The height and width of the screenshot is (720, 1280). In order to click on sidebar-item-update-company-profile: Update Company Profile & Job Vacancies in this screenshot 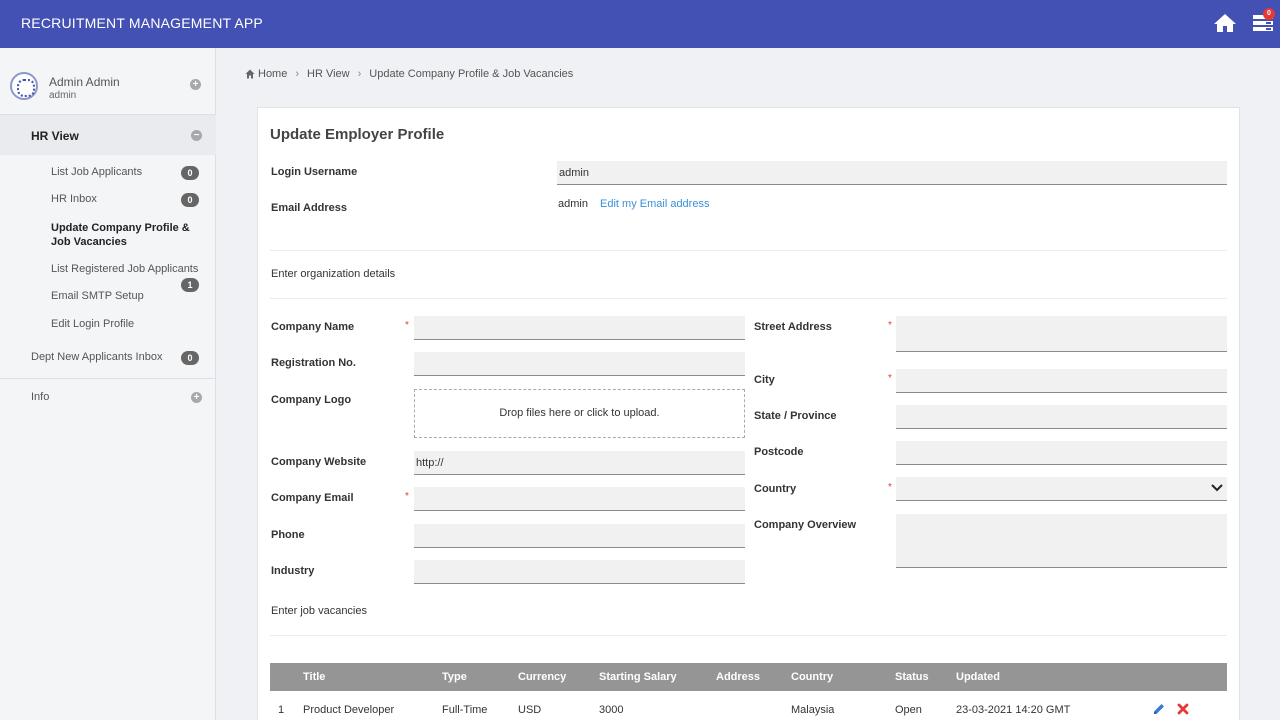, I will do `click(126, 235)`.